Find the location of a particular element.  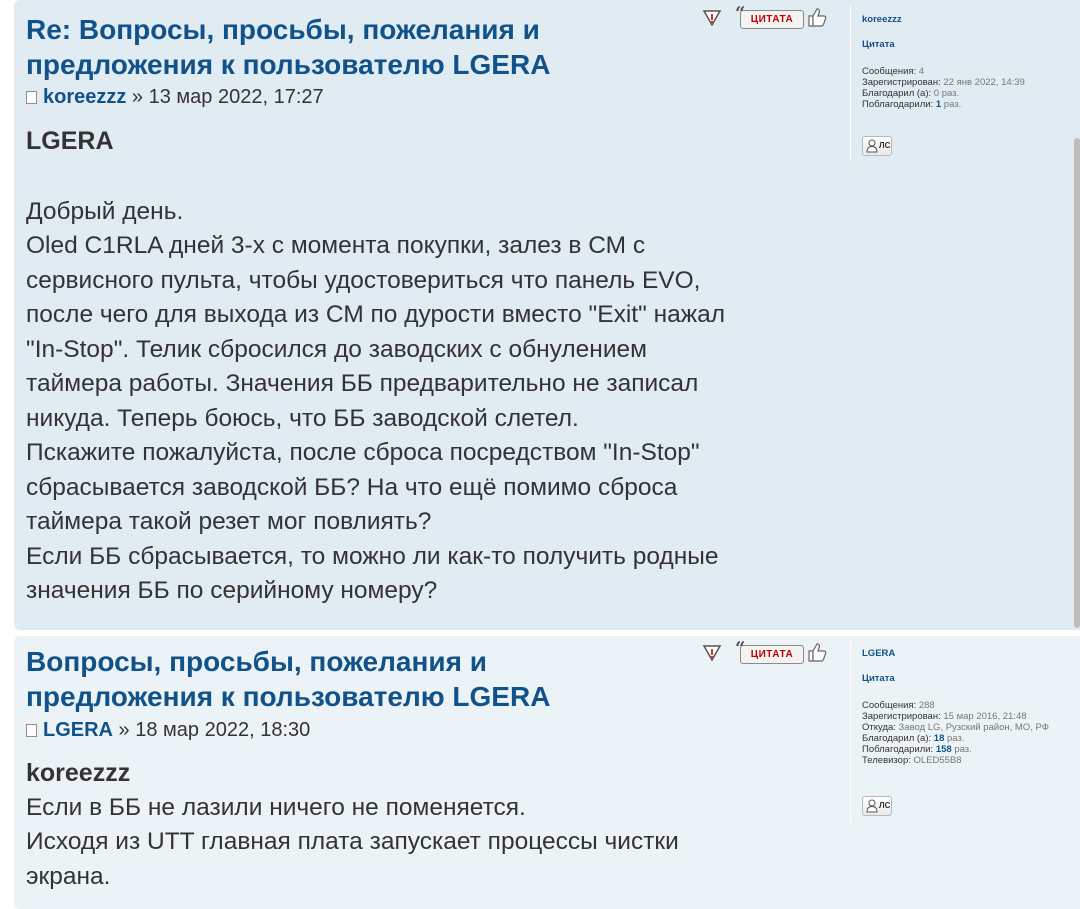

profile-username: LGERA is located at coordinates (971, 653).